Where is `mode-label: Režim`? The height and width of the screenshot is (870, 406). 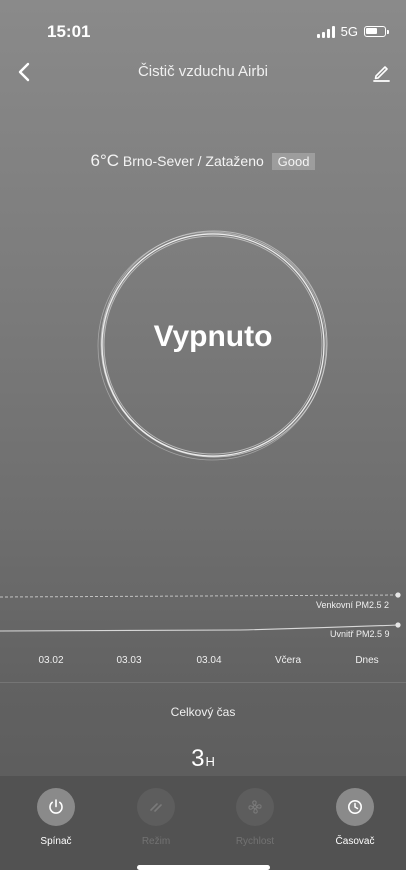 mode-label: Režim is located at coordinates (156, 841).